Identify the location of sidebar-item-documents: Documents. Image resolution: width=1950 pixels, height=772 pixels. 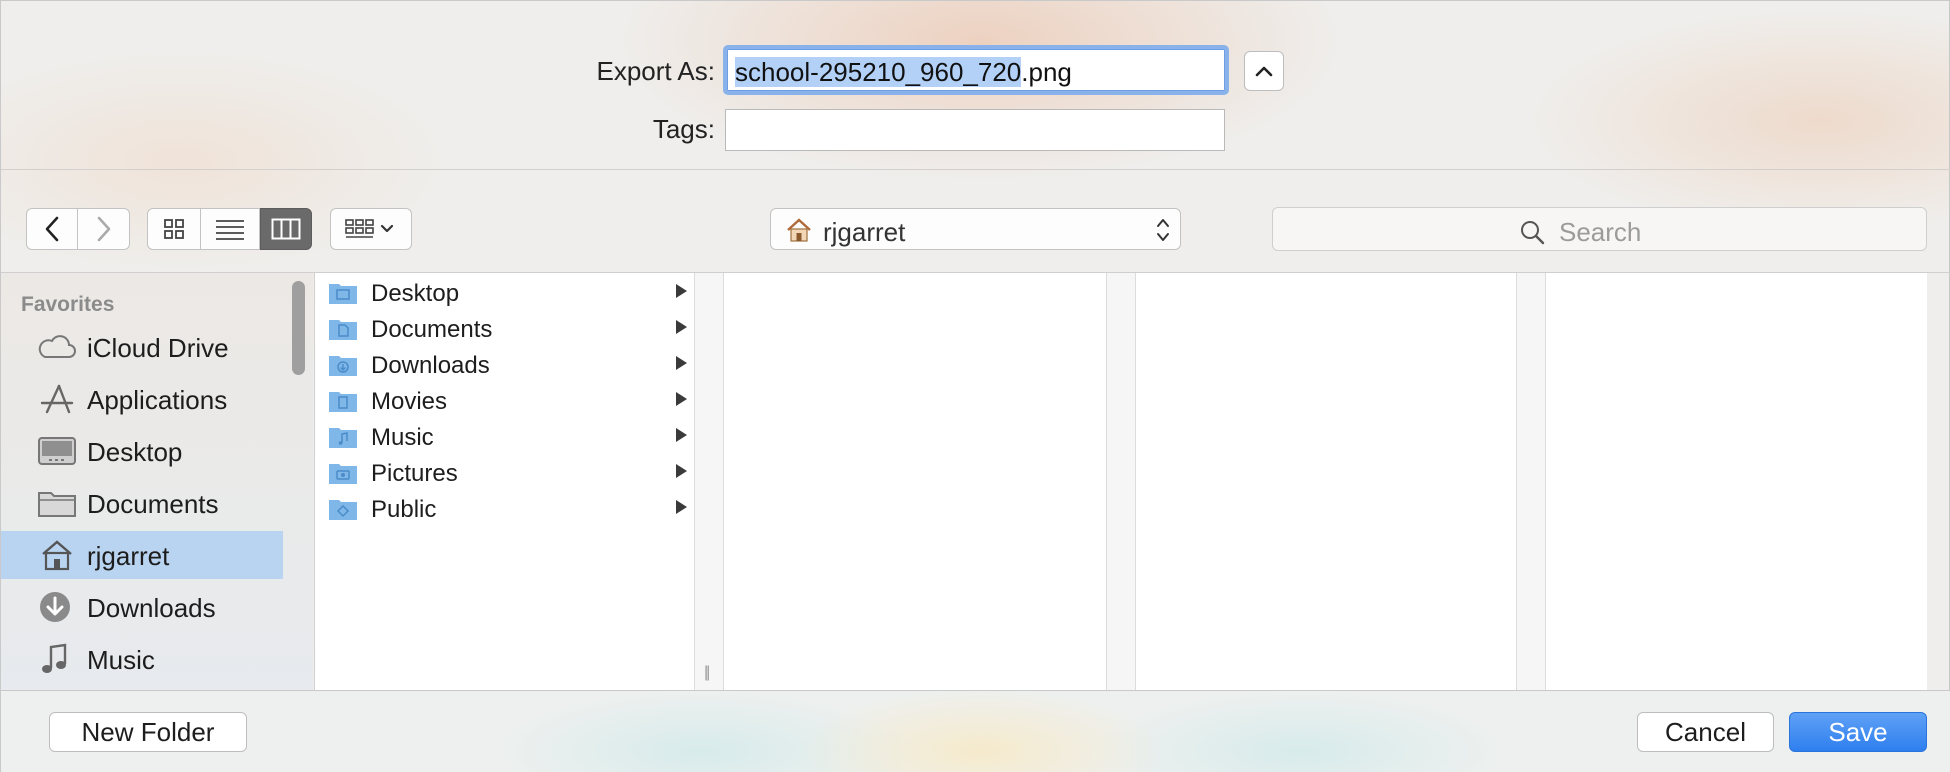
(142, 503).